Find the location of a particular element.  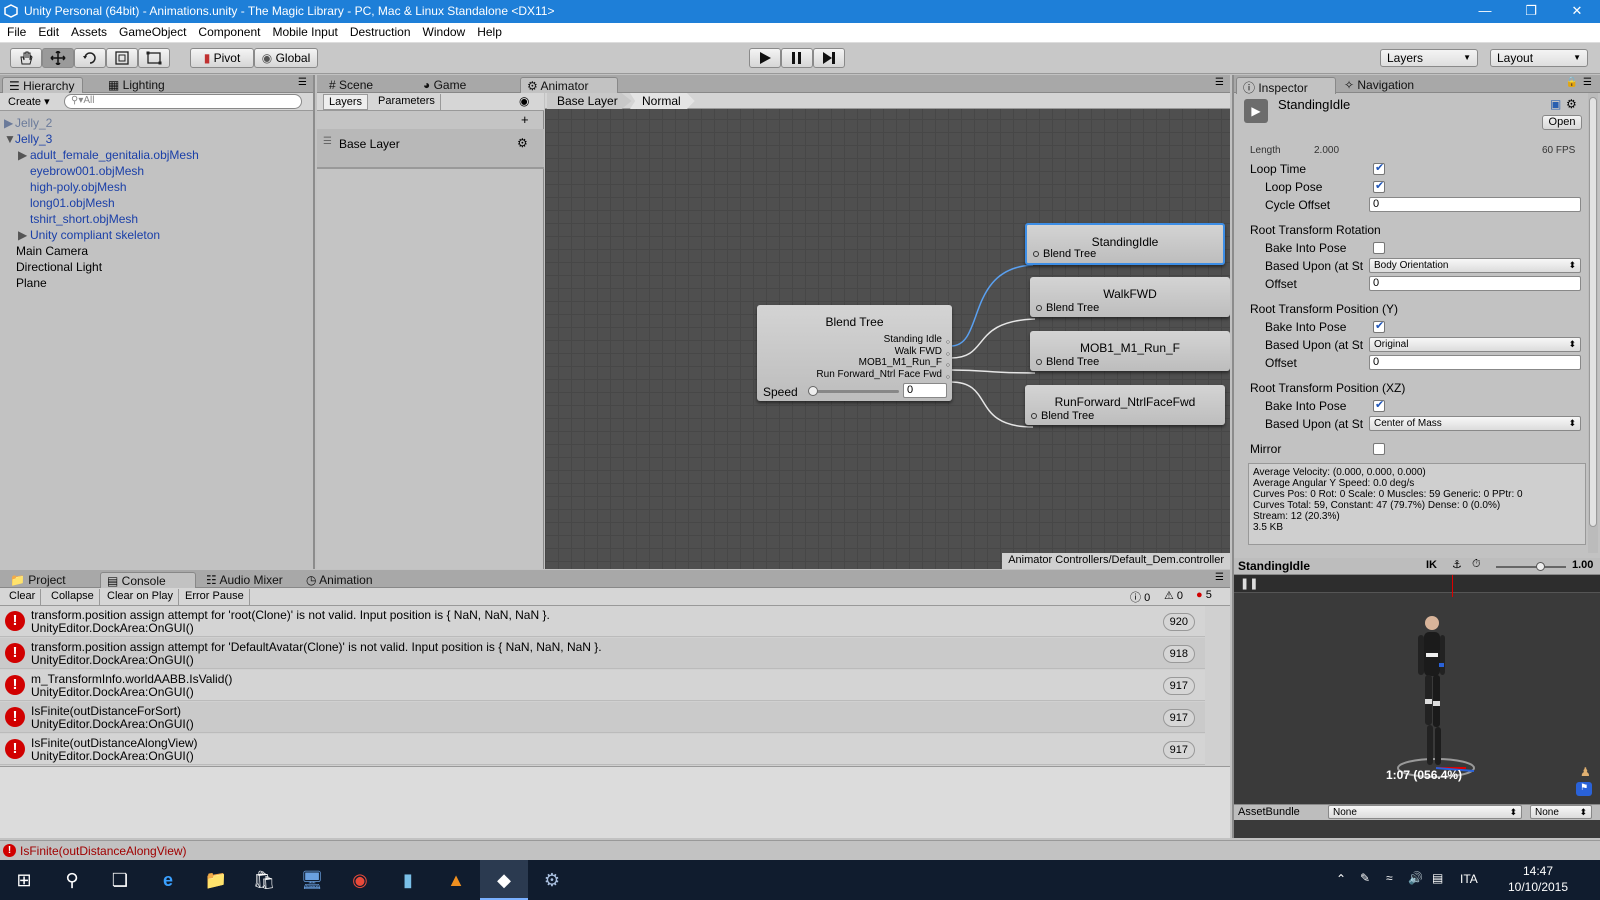

hierarchy-search-input: ⚲▾All is located at coordinates (183, 101).